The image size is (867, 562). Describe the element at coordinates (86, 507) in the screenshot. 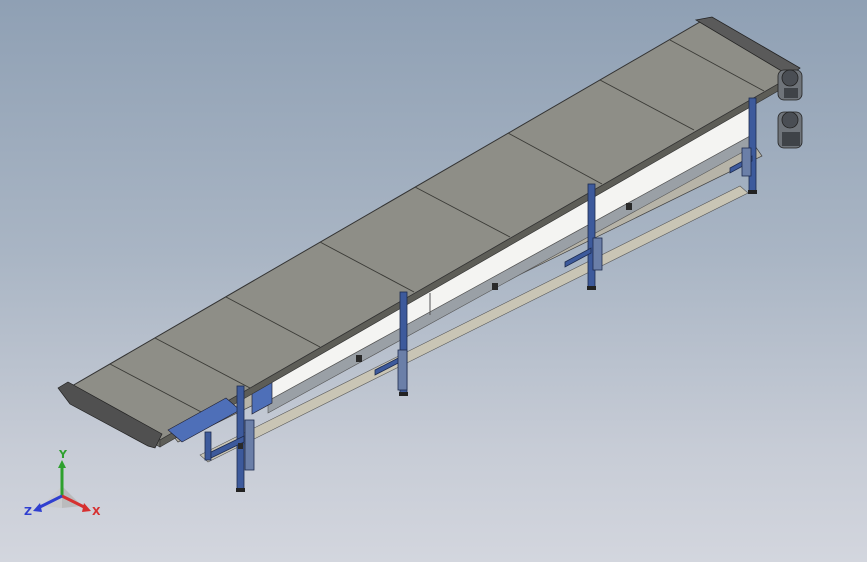

I see `x-axis-head` at that location.